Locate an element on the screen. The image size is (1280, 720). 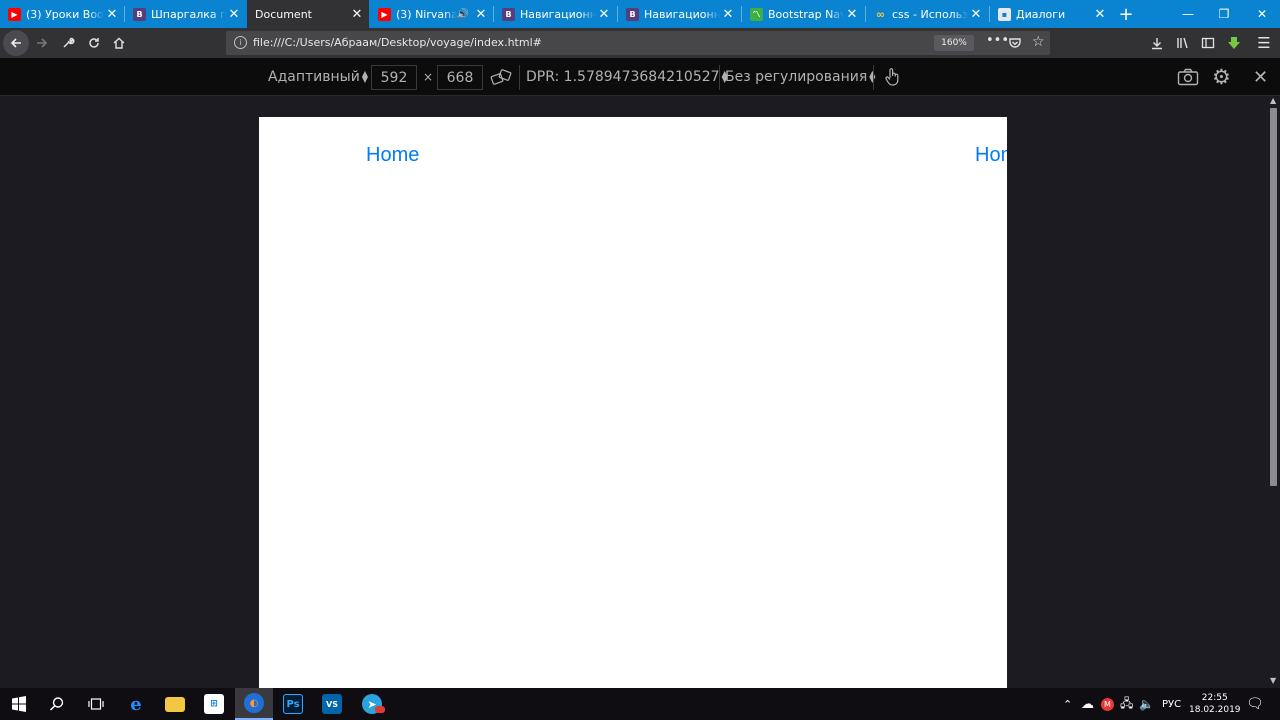
library-button is located at coordinates (1183, 43).